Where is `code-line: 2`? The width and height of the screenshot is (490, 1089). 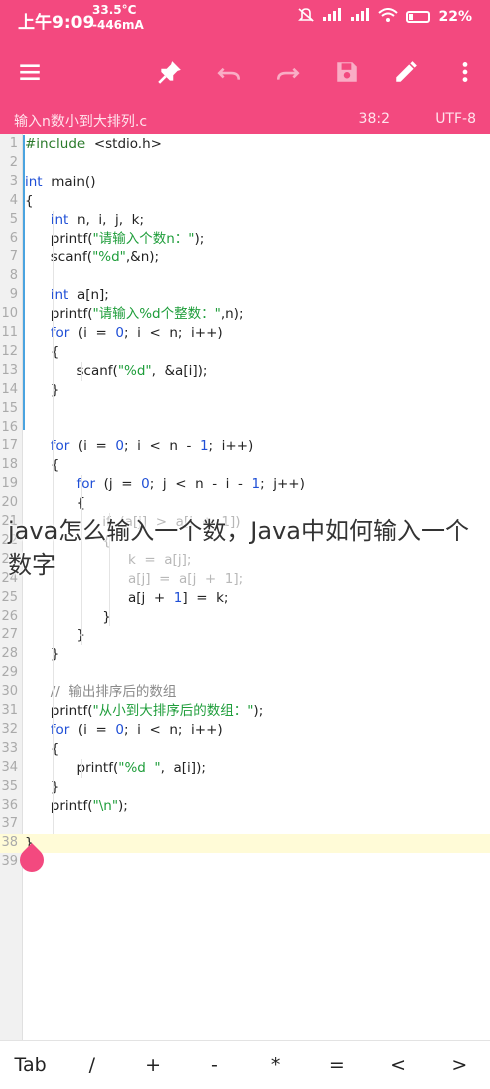 code-line: 2 is located at coordinates (245, 163).